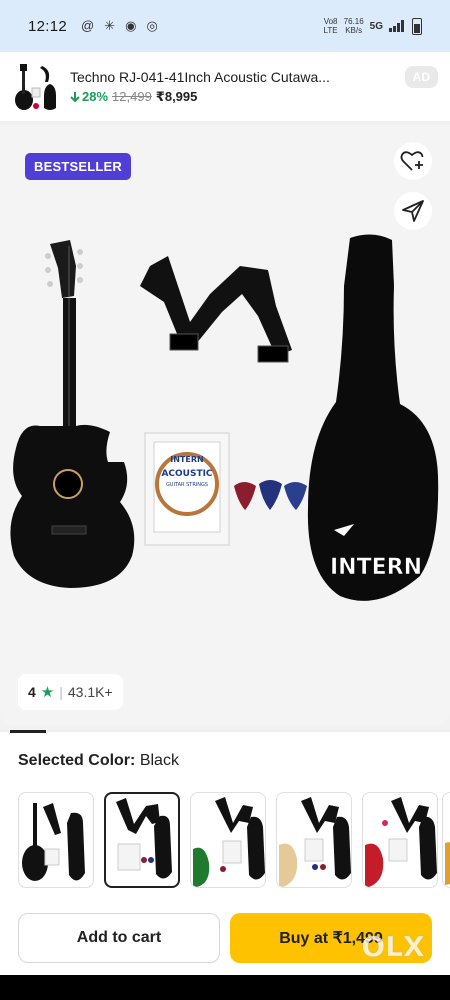  What do you see at coordinates (176, 96) in the screenshot?
I see `ad-price: ₹8,995` at bounding box center [176, 96].